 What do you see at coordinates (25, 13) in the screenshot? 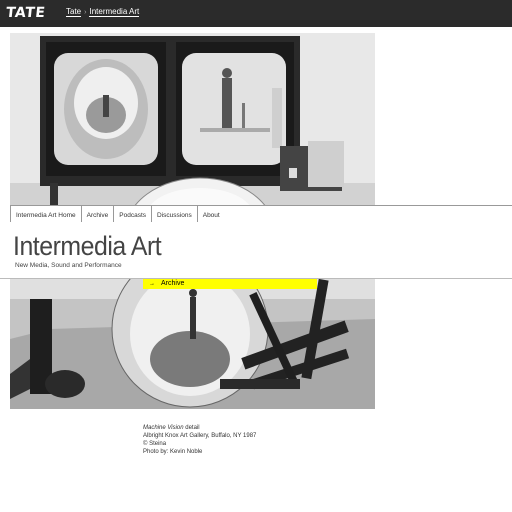
I see `tate-logo: TATE` at bounding box center [25, 13].